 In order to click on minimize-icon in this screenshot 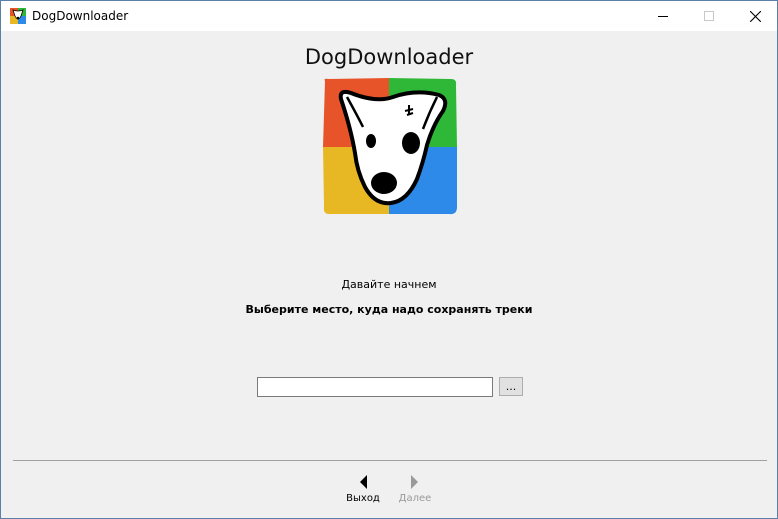, I will do `click(663, 16)`.